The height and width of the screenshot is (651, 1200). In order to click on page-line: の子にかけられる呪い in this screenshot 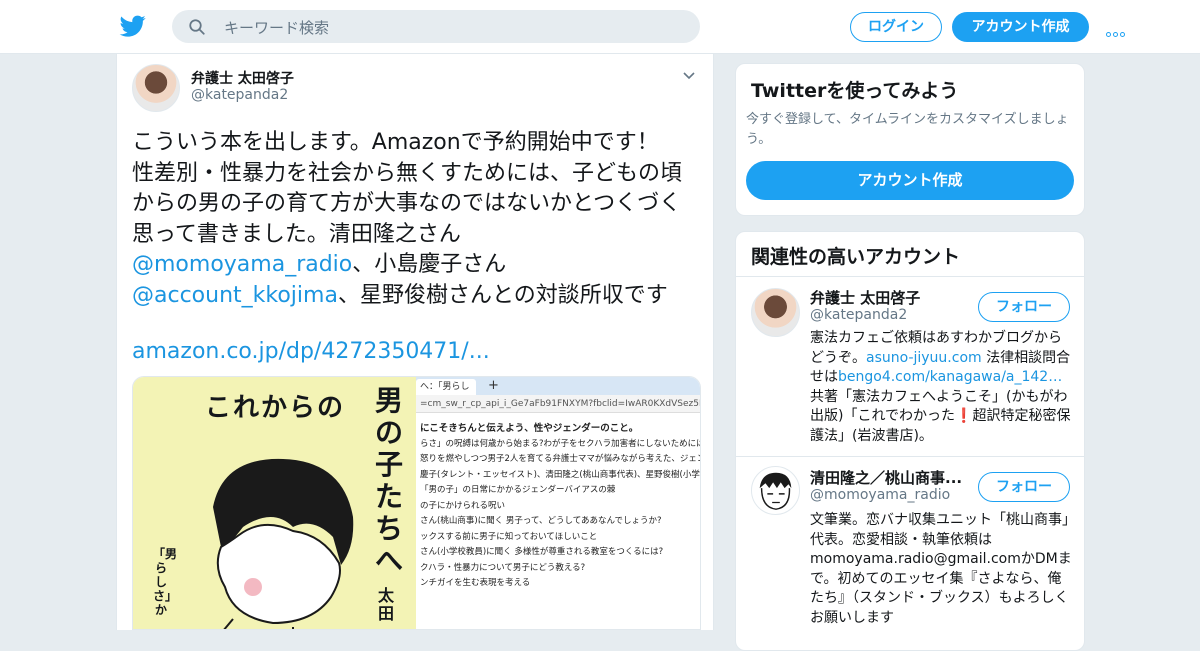, I will do `click(463, 505)`.